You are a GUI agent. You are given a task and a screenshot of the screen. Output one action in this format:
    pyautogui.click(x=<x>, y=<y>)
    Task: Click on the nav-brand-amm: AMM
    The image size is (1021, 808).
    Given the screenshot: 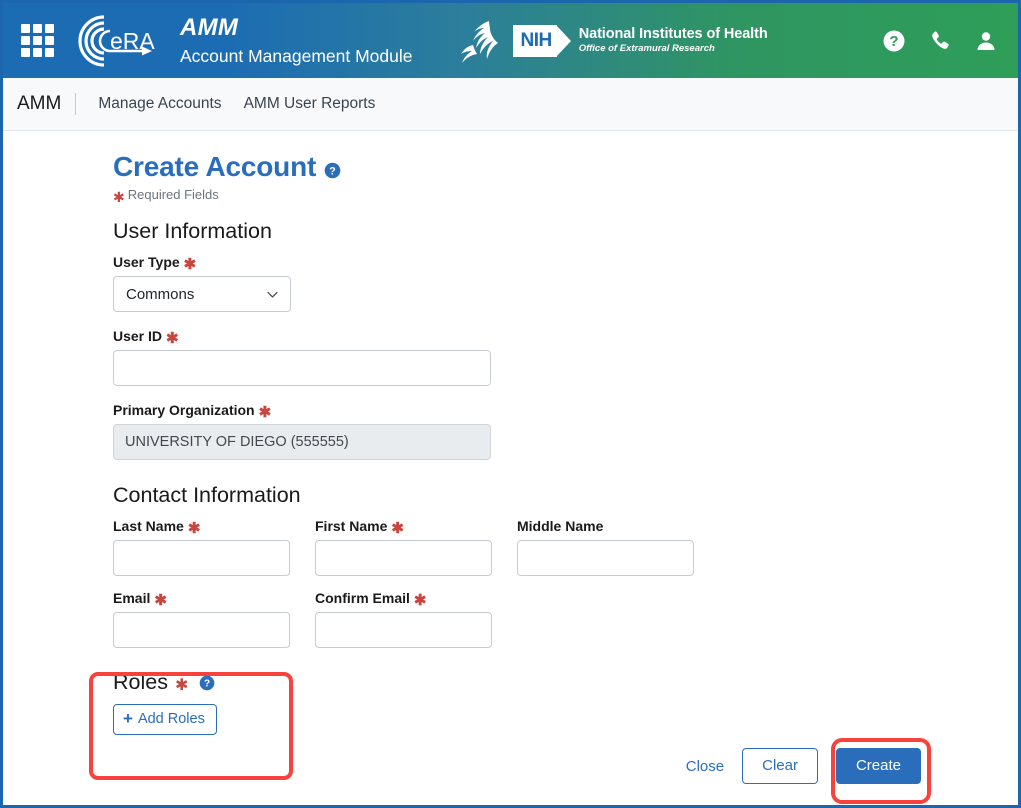 What is the action you would take?
    pyautogui.click(x=47, y=104)
    